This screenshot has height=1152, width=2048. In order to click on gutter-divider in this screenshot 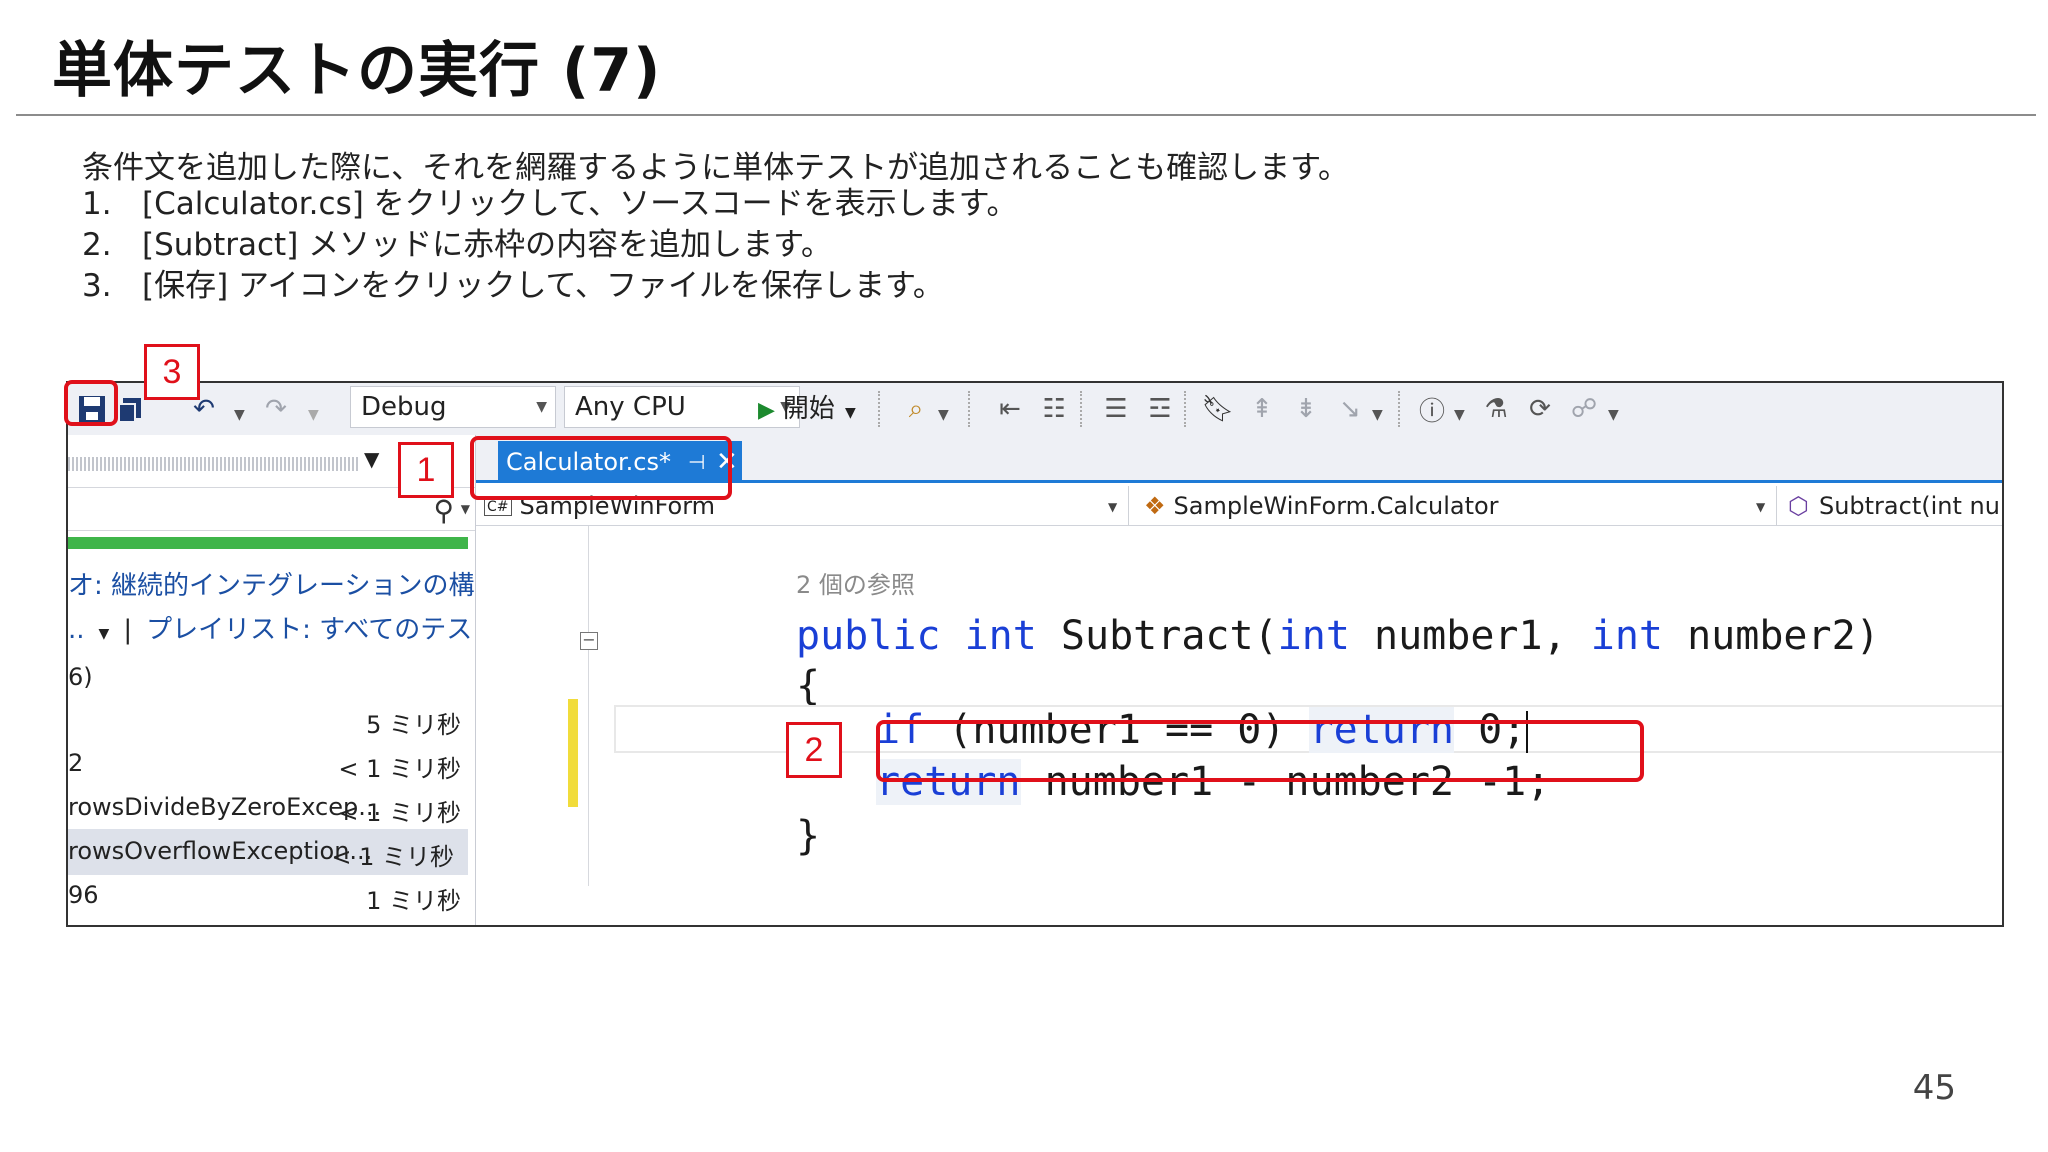, I will do `click(588, 706)`.